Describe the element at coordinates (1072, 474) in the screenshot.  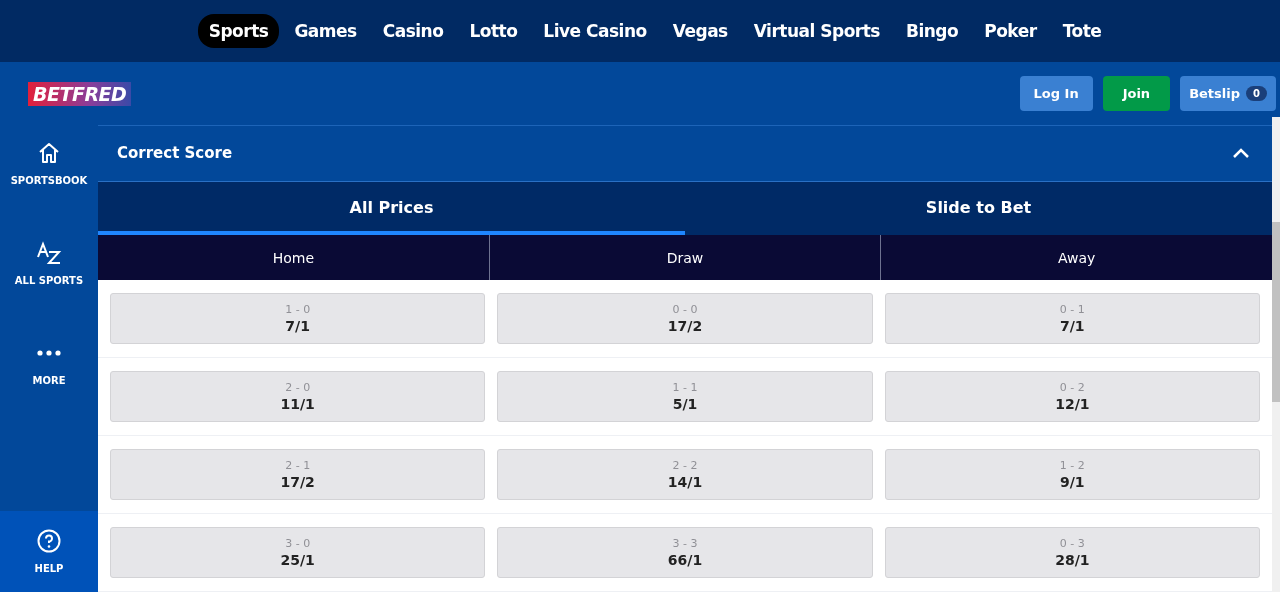
I see `odds-button: 1 - 2 9/1` at that location.